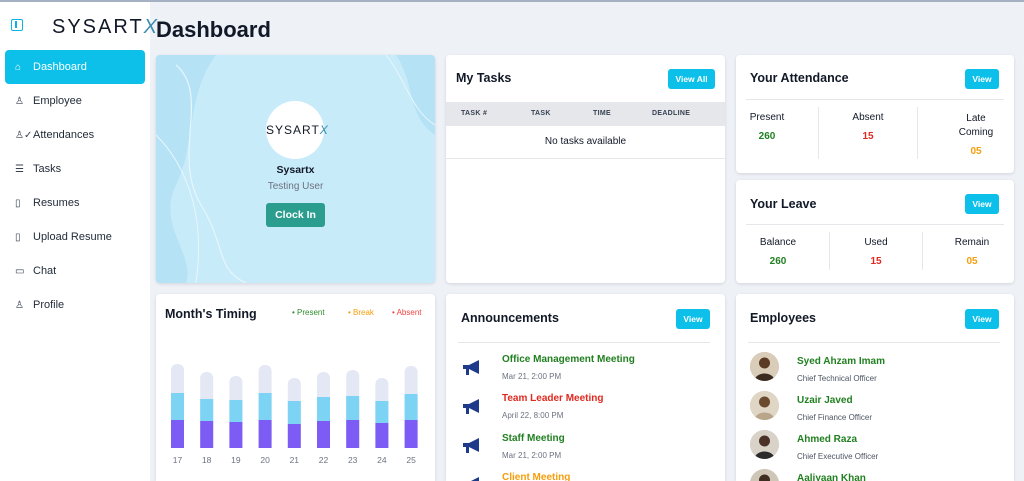  What do you see at coordinates (75, 237) in the screenshot?
I see `sidebar-item-upload-resume: ▯ Upload Resume` at bounding box center [75, 237].